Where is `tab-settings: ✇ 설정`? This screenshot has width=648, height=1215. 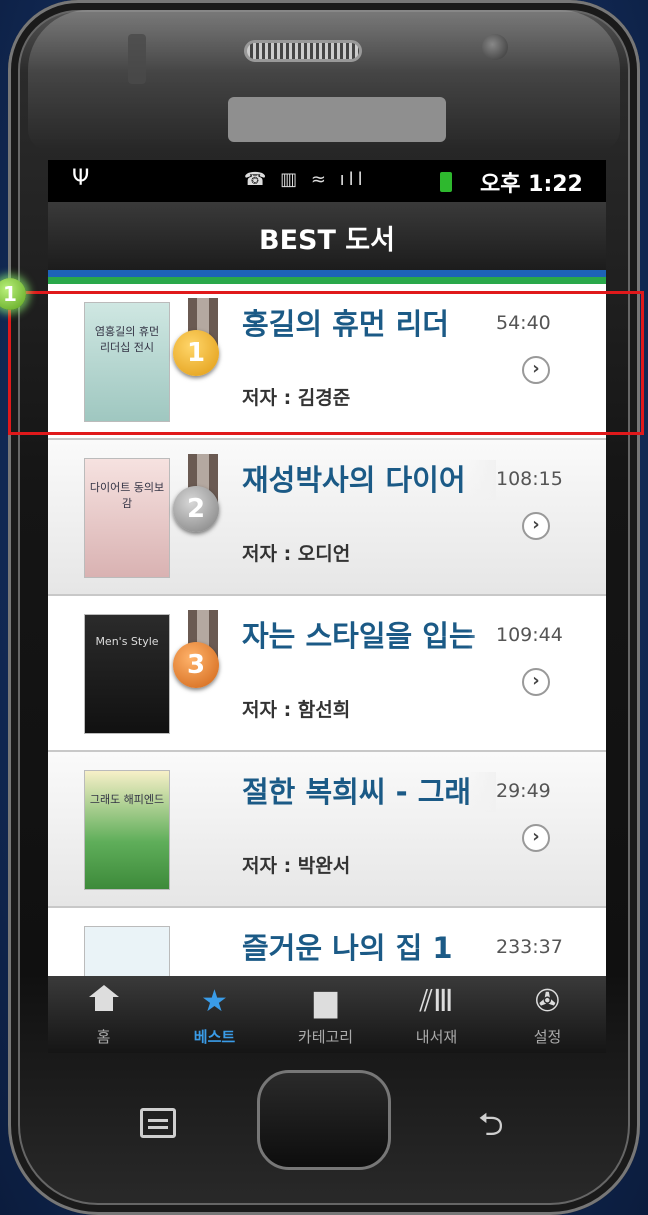 tab-settings: ✇ 설정 is located at coordinates (547, 1014).